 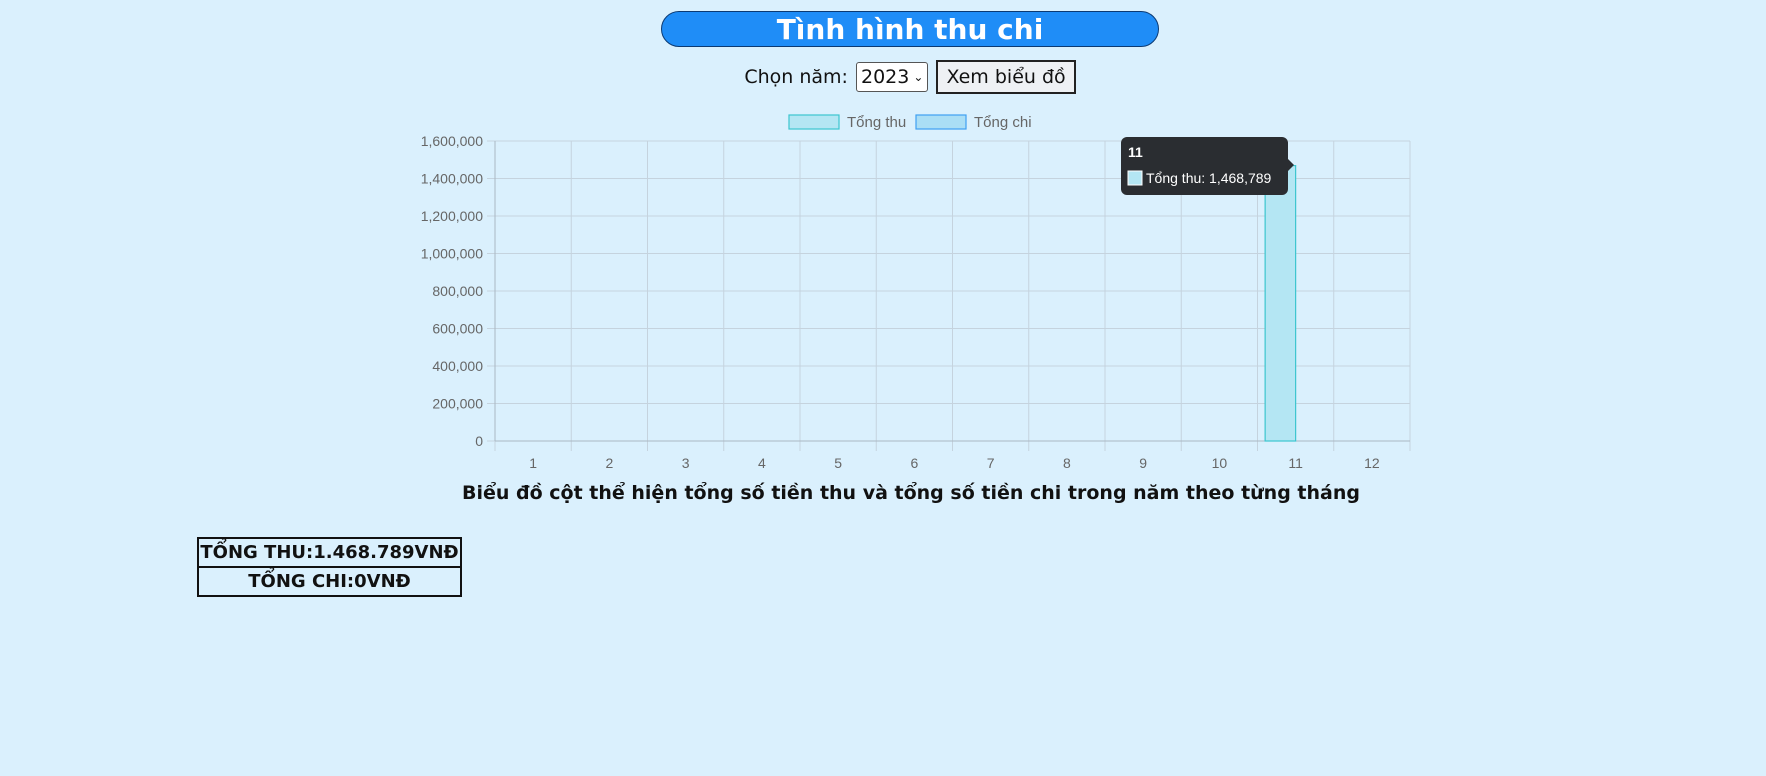 I want to click on x-tick-label: 3, so click(x=686, y=463).